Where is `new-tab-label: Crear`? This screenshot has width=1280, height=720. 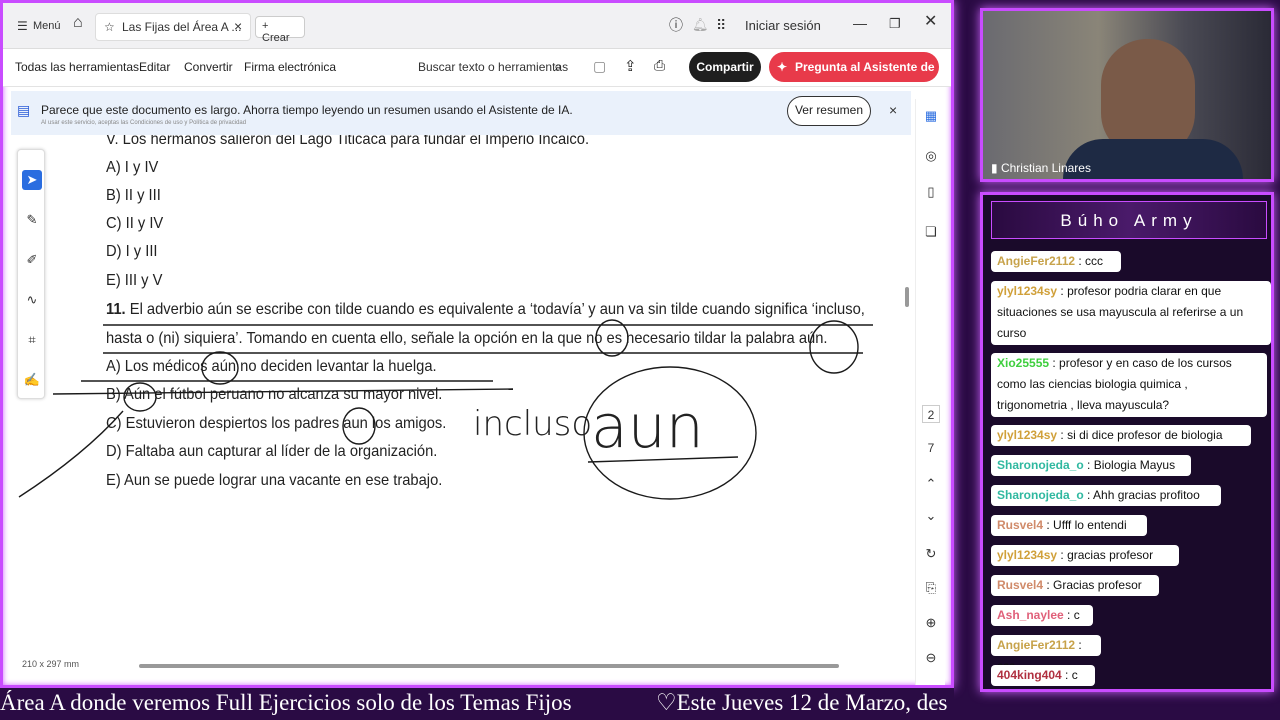 new-tab-label: Crear is located at coordinates (276, 38).